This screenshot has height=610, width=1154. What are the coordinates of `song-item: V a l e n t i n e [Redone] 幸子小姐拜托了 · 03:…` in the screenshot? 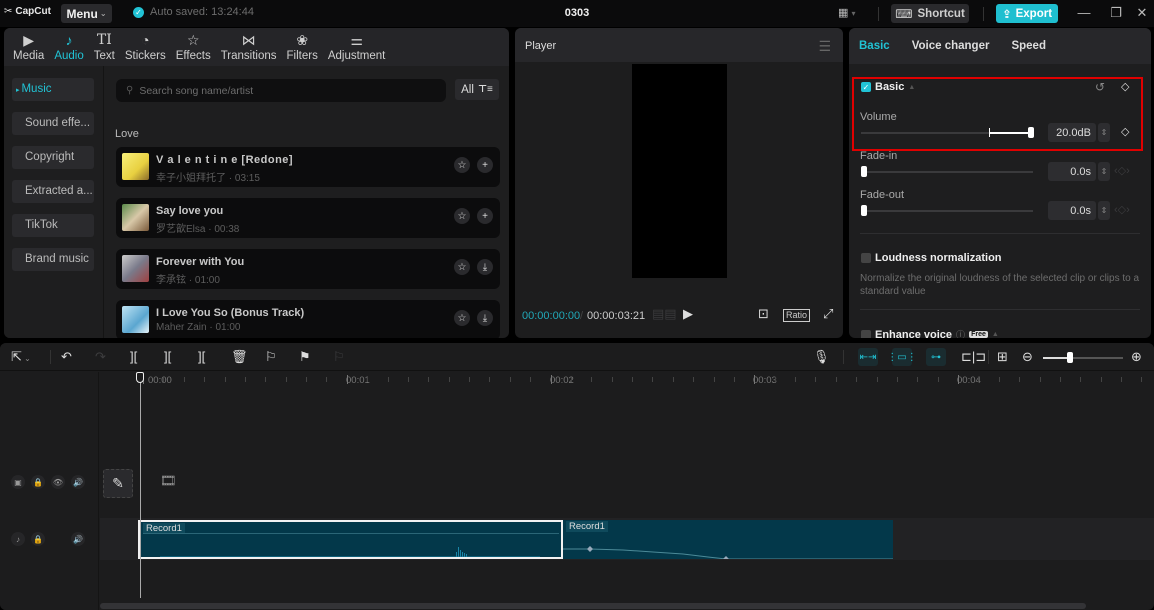 It's located at (308, 167).